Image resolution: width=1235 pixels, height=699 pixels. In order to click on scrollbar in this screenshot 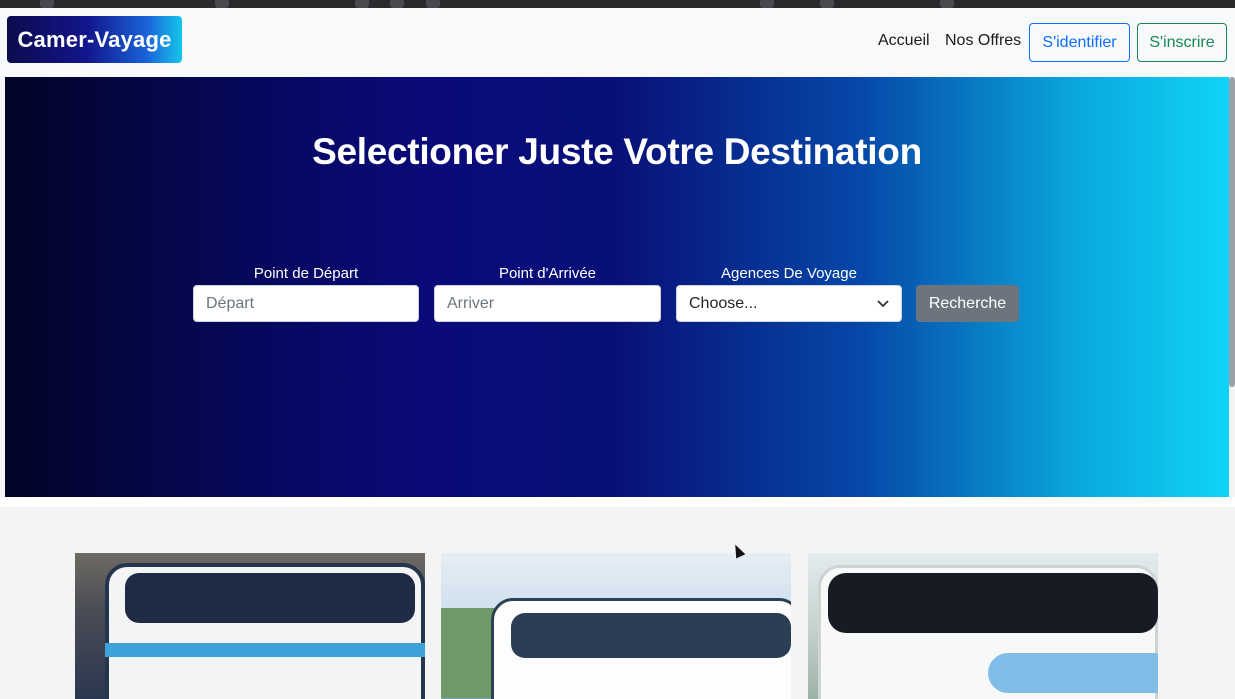, I will do `click(1232, 232)`.